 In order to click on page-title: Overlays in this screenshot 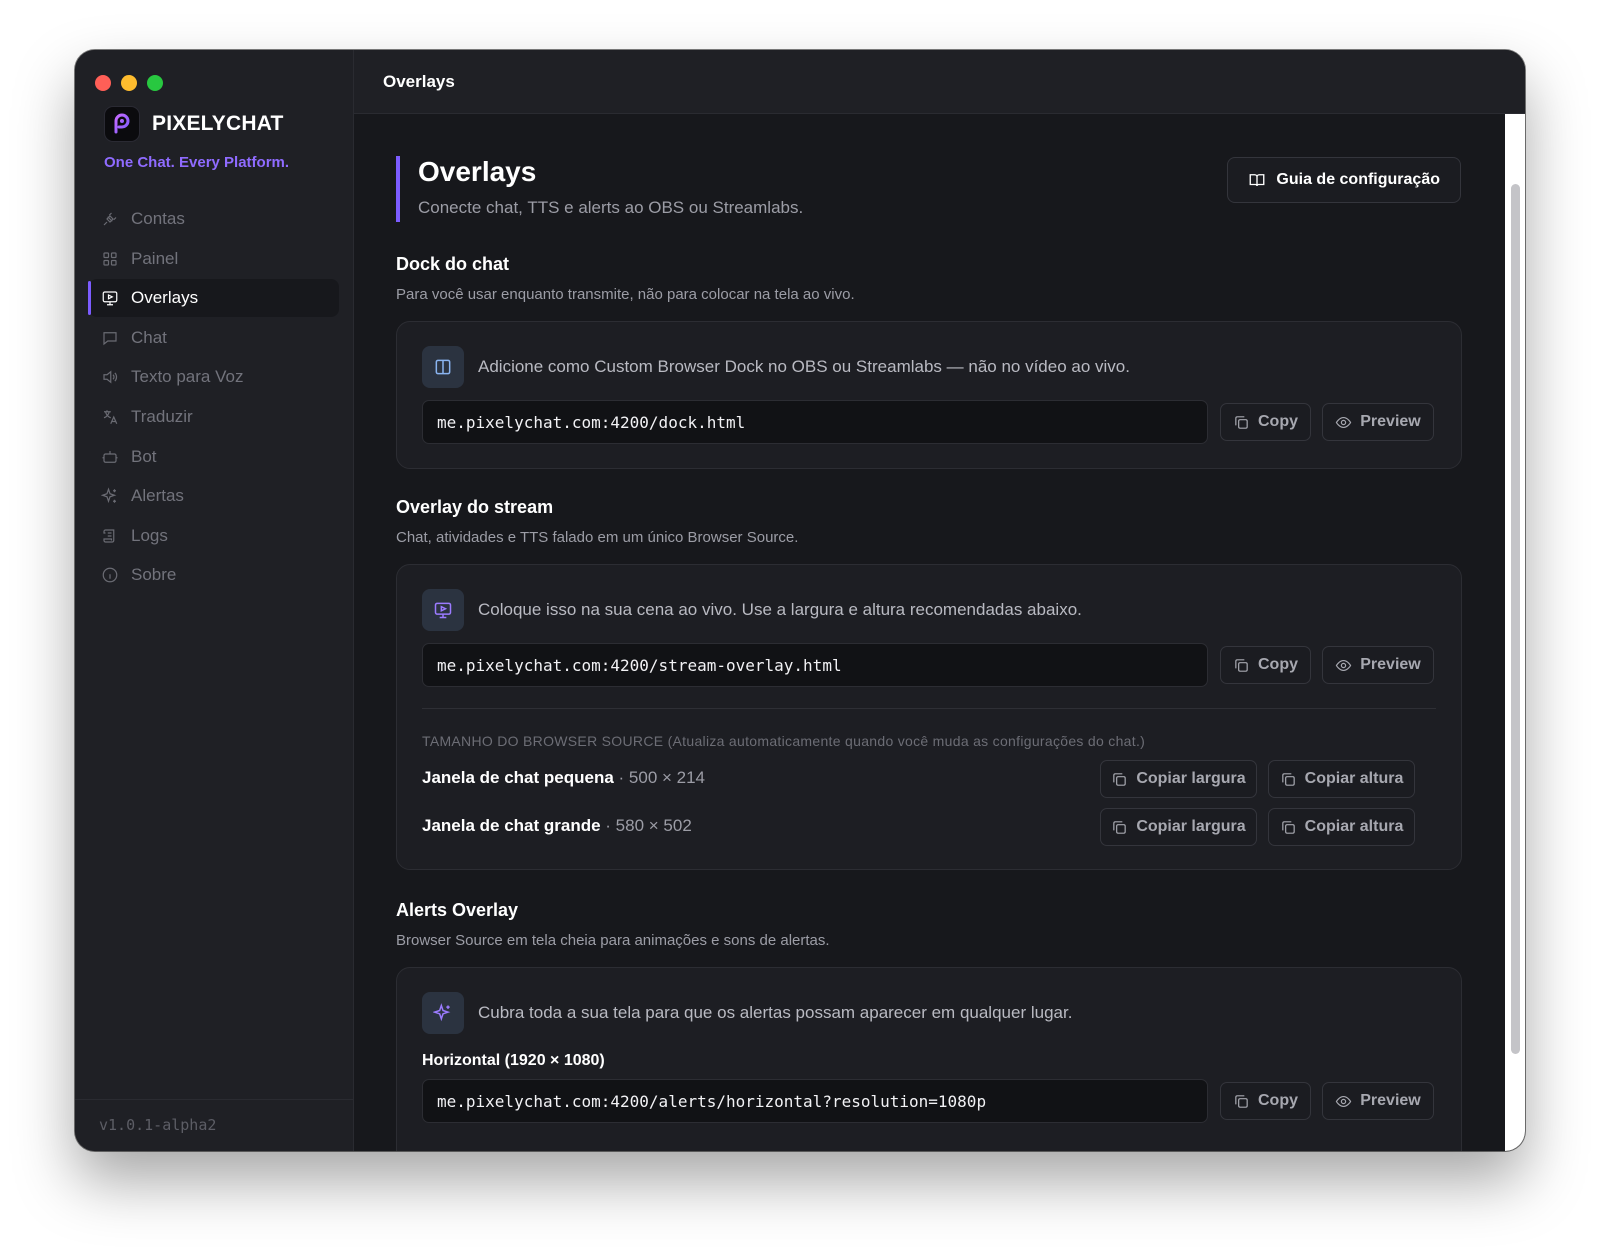, I will do `click(477, 171)`.